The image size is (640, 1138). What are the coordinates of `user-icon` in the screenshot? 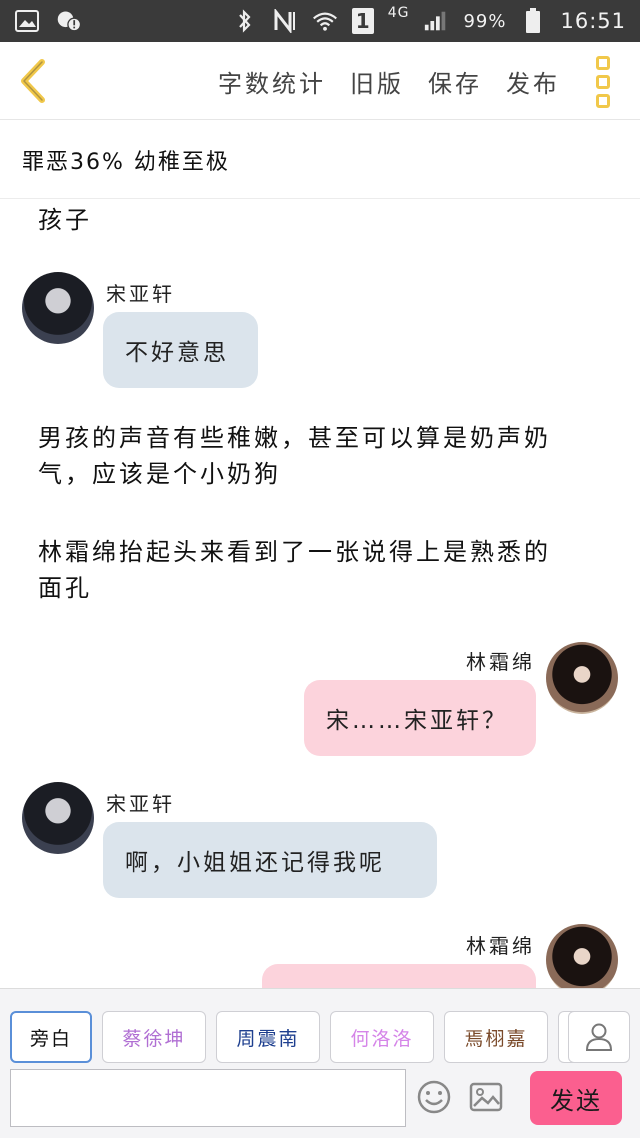 It's located at (599, 1037).